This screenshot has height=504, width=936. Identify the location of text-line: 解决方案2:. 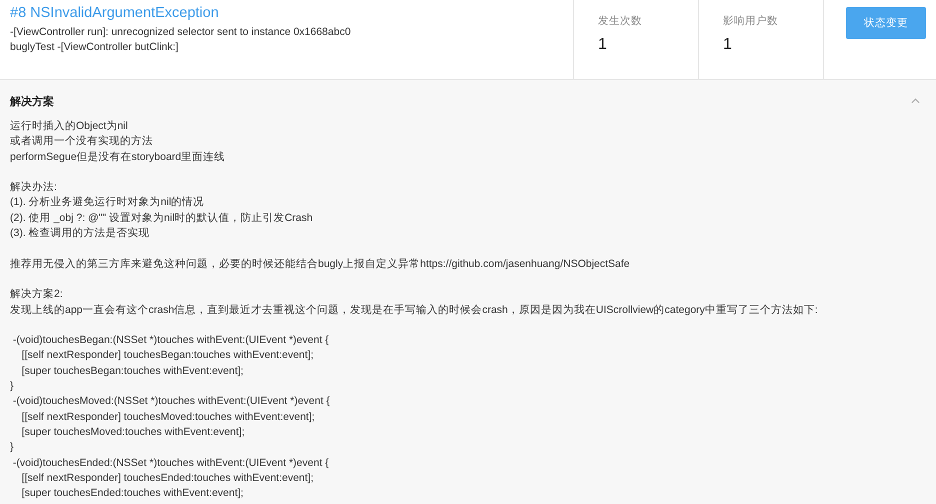
(37, 294).